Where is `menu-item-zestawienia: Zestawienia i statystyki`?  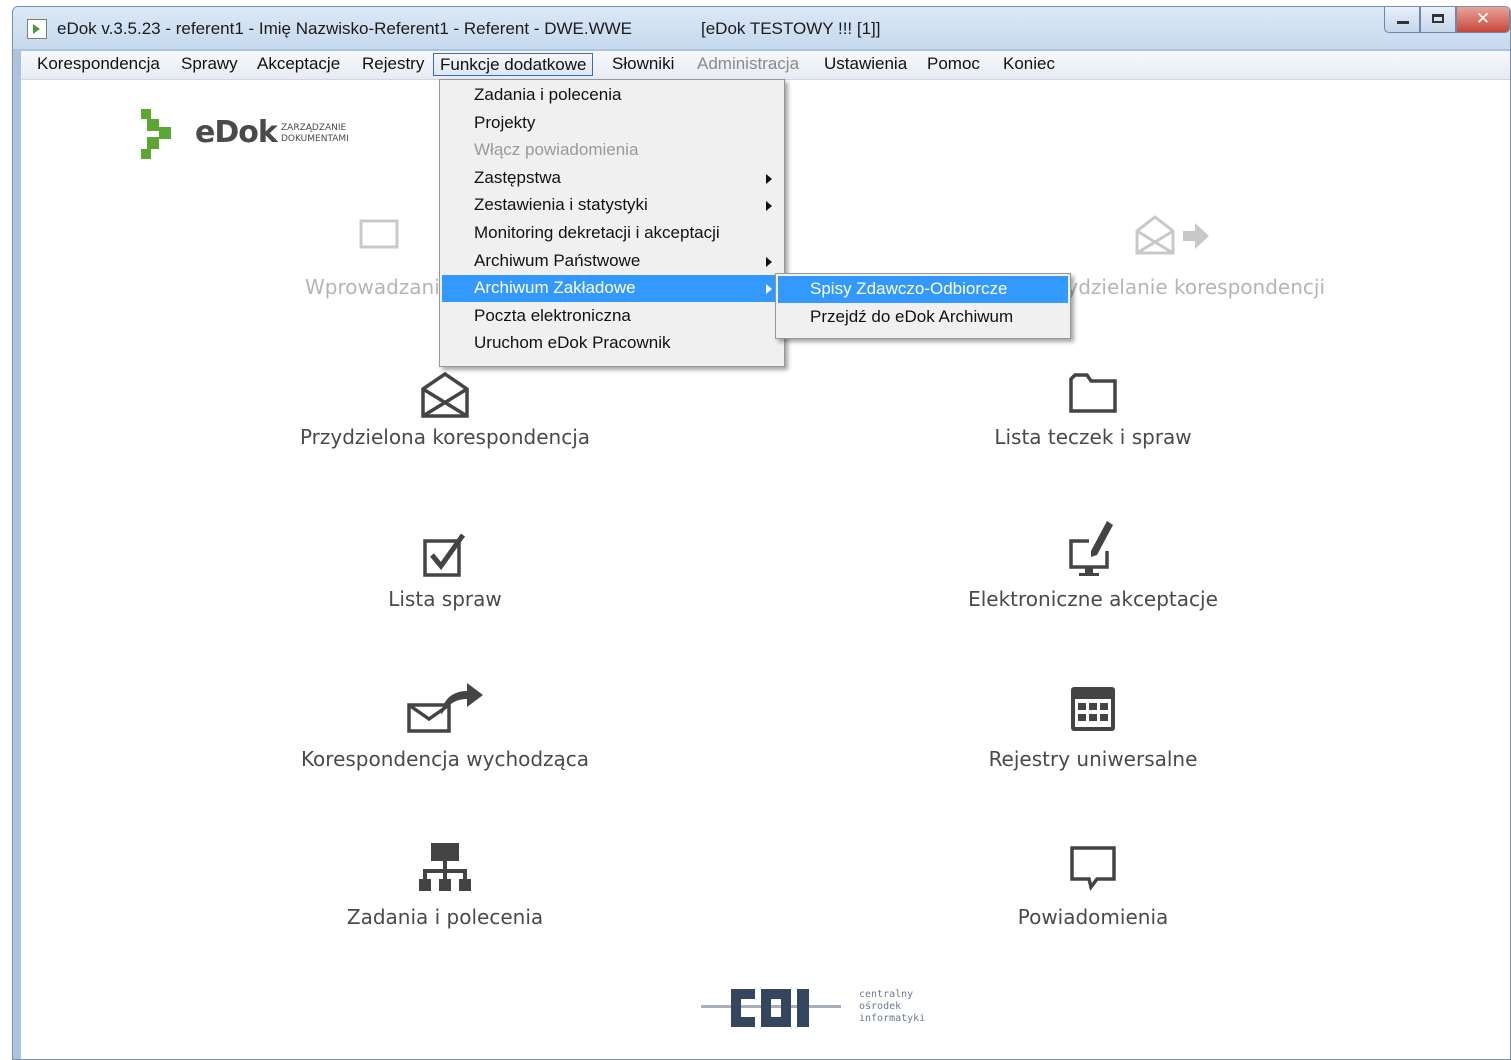 menu-item-zestawienia: Zestawienia i statystyki is located at coordinates (612, 205).